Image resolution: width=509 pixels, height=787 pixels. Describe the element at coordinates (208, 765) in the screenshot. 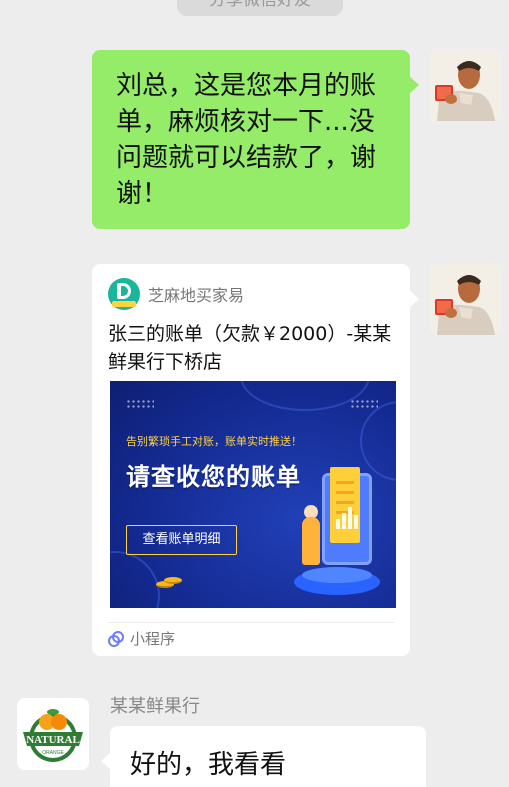

I see `incoming-message-text: 好的，我看看` at that location.